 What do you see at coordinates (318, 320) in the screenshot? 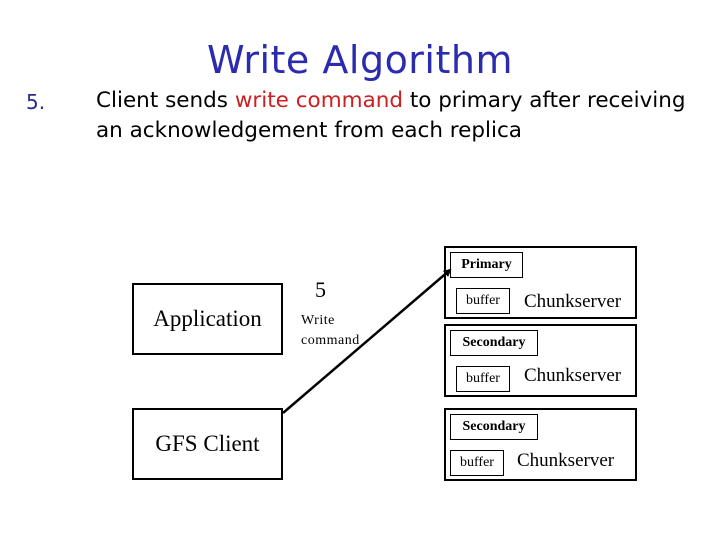
I see `arrow-label-line1: Write` at bounding box center [318, 320].